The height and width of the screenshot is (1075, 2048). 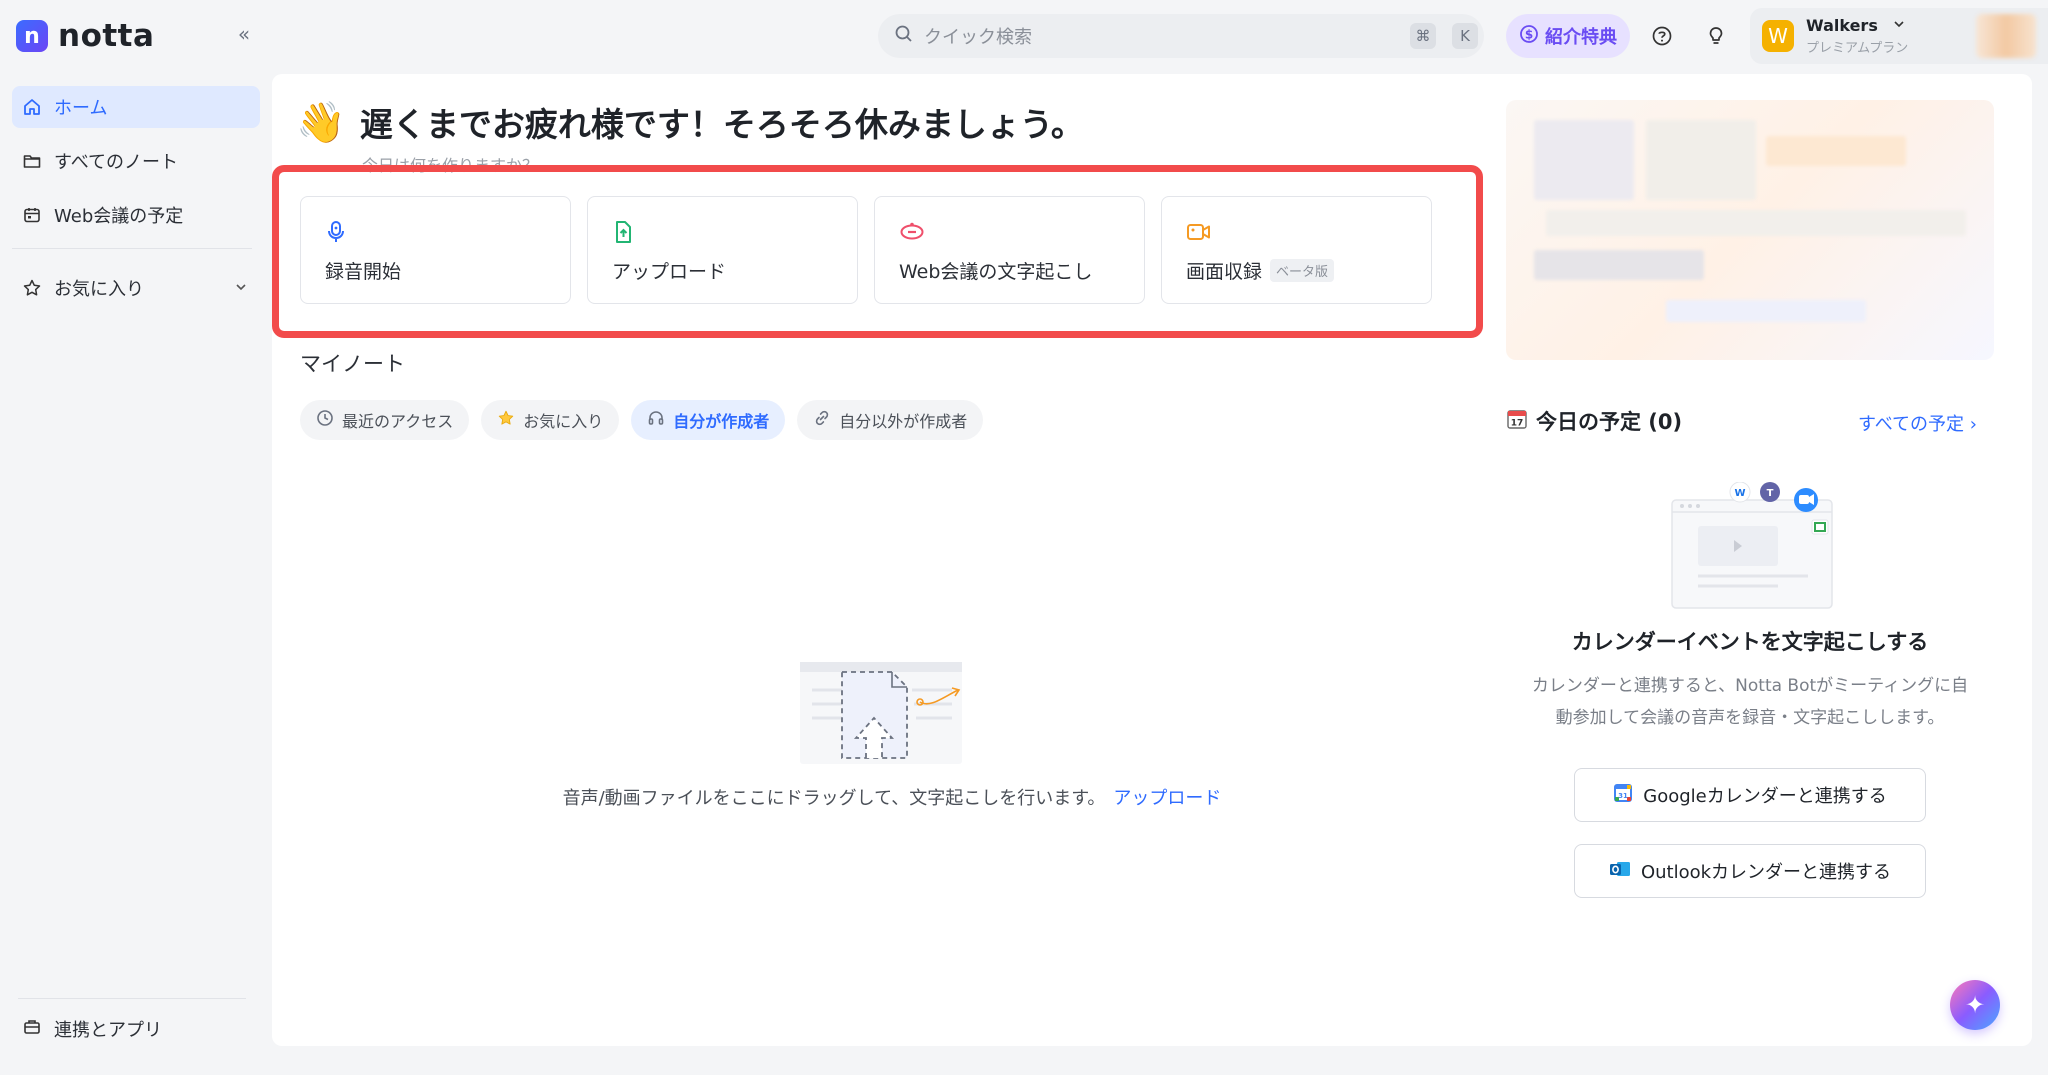 I want to click on calendar-date-icon: 17, so click(x=1517, y=421).